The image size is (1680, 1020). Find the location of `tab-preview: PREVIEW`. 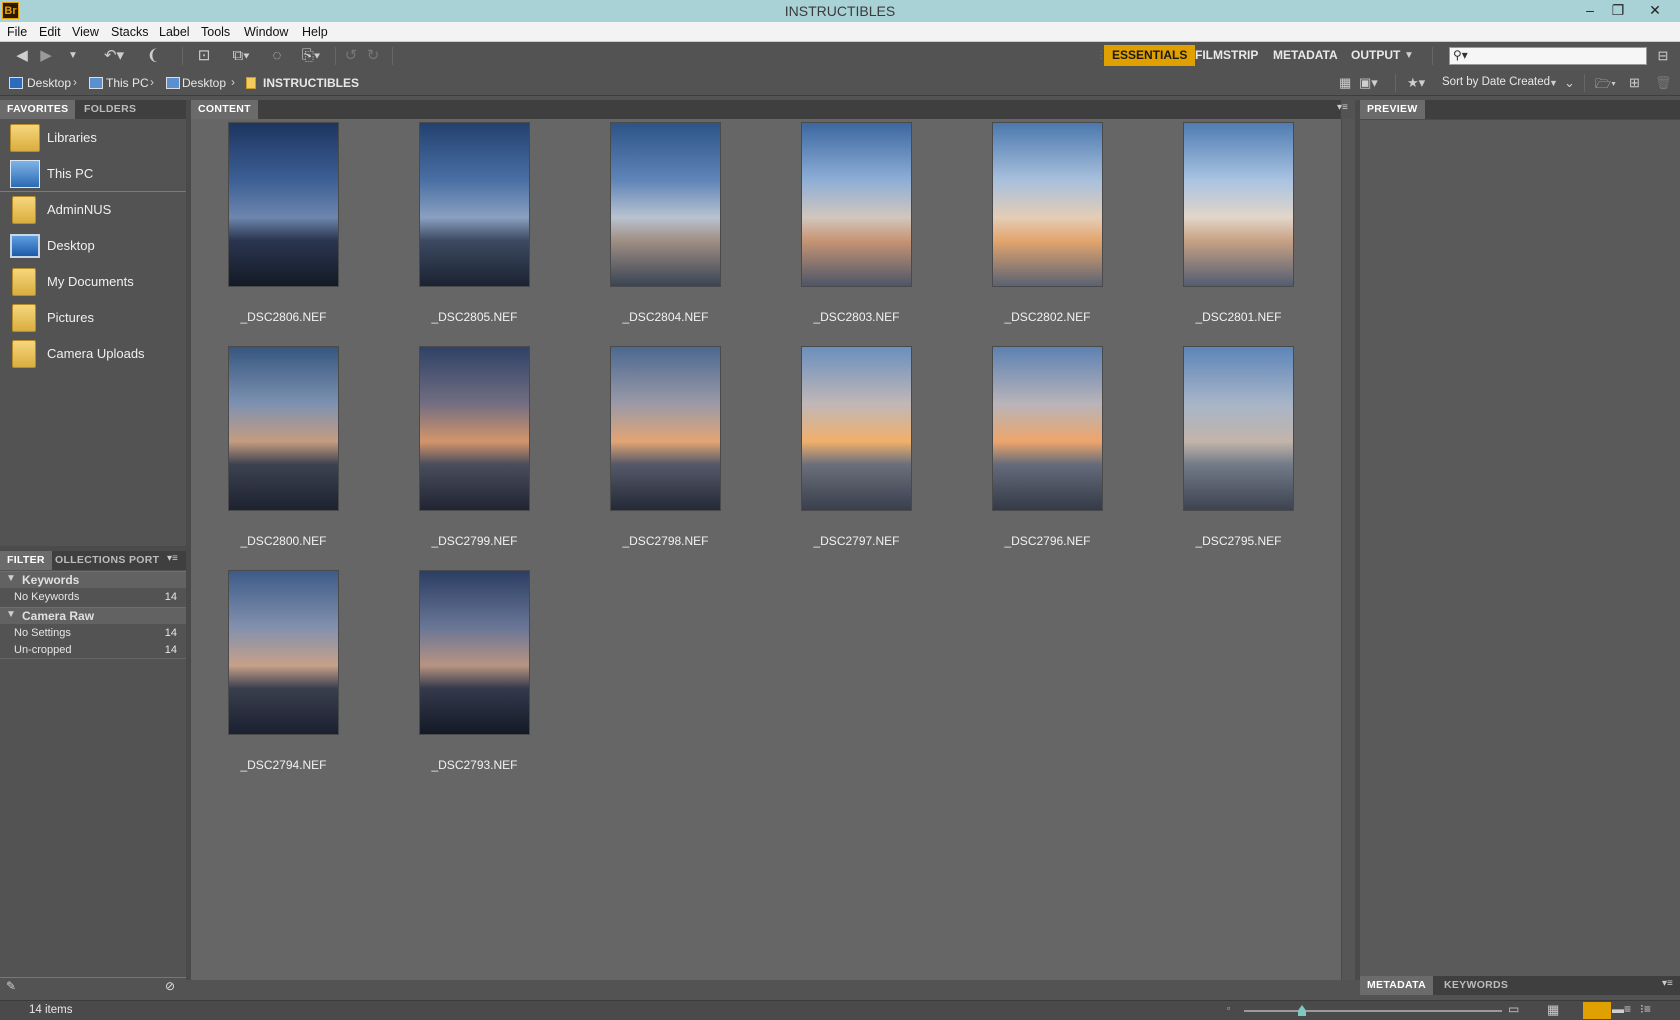

tab-preview: PREVIEW is located at coordinates (1392, 109).